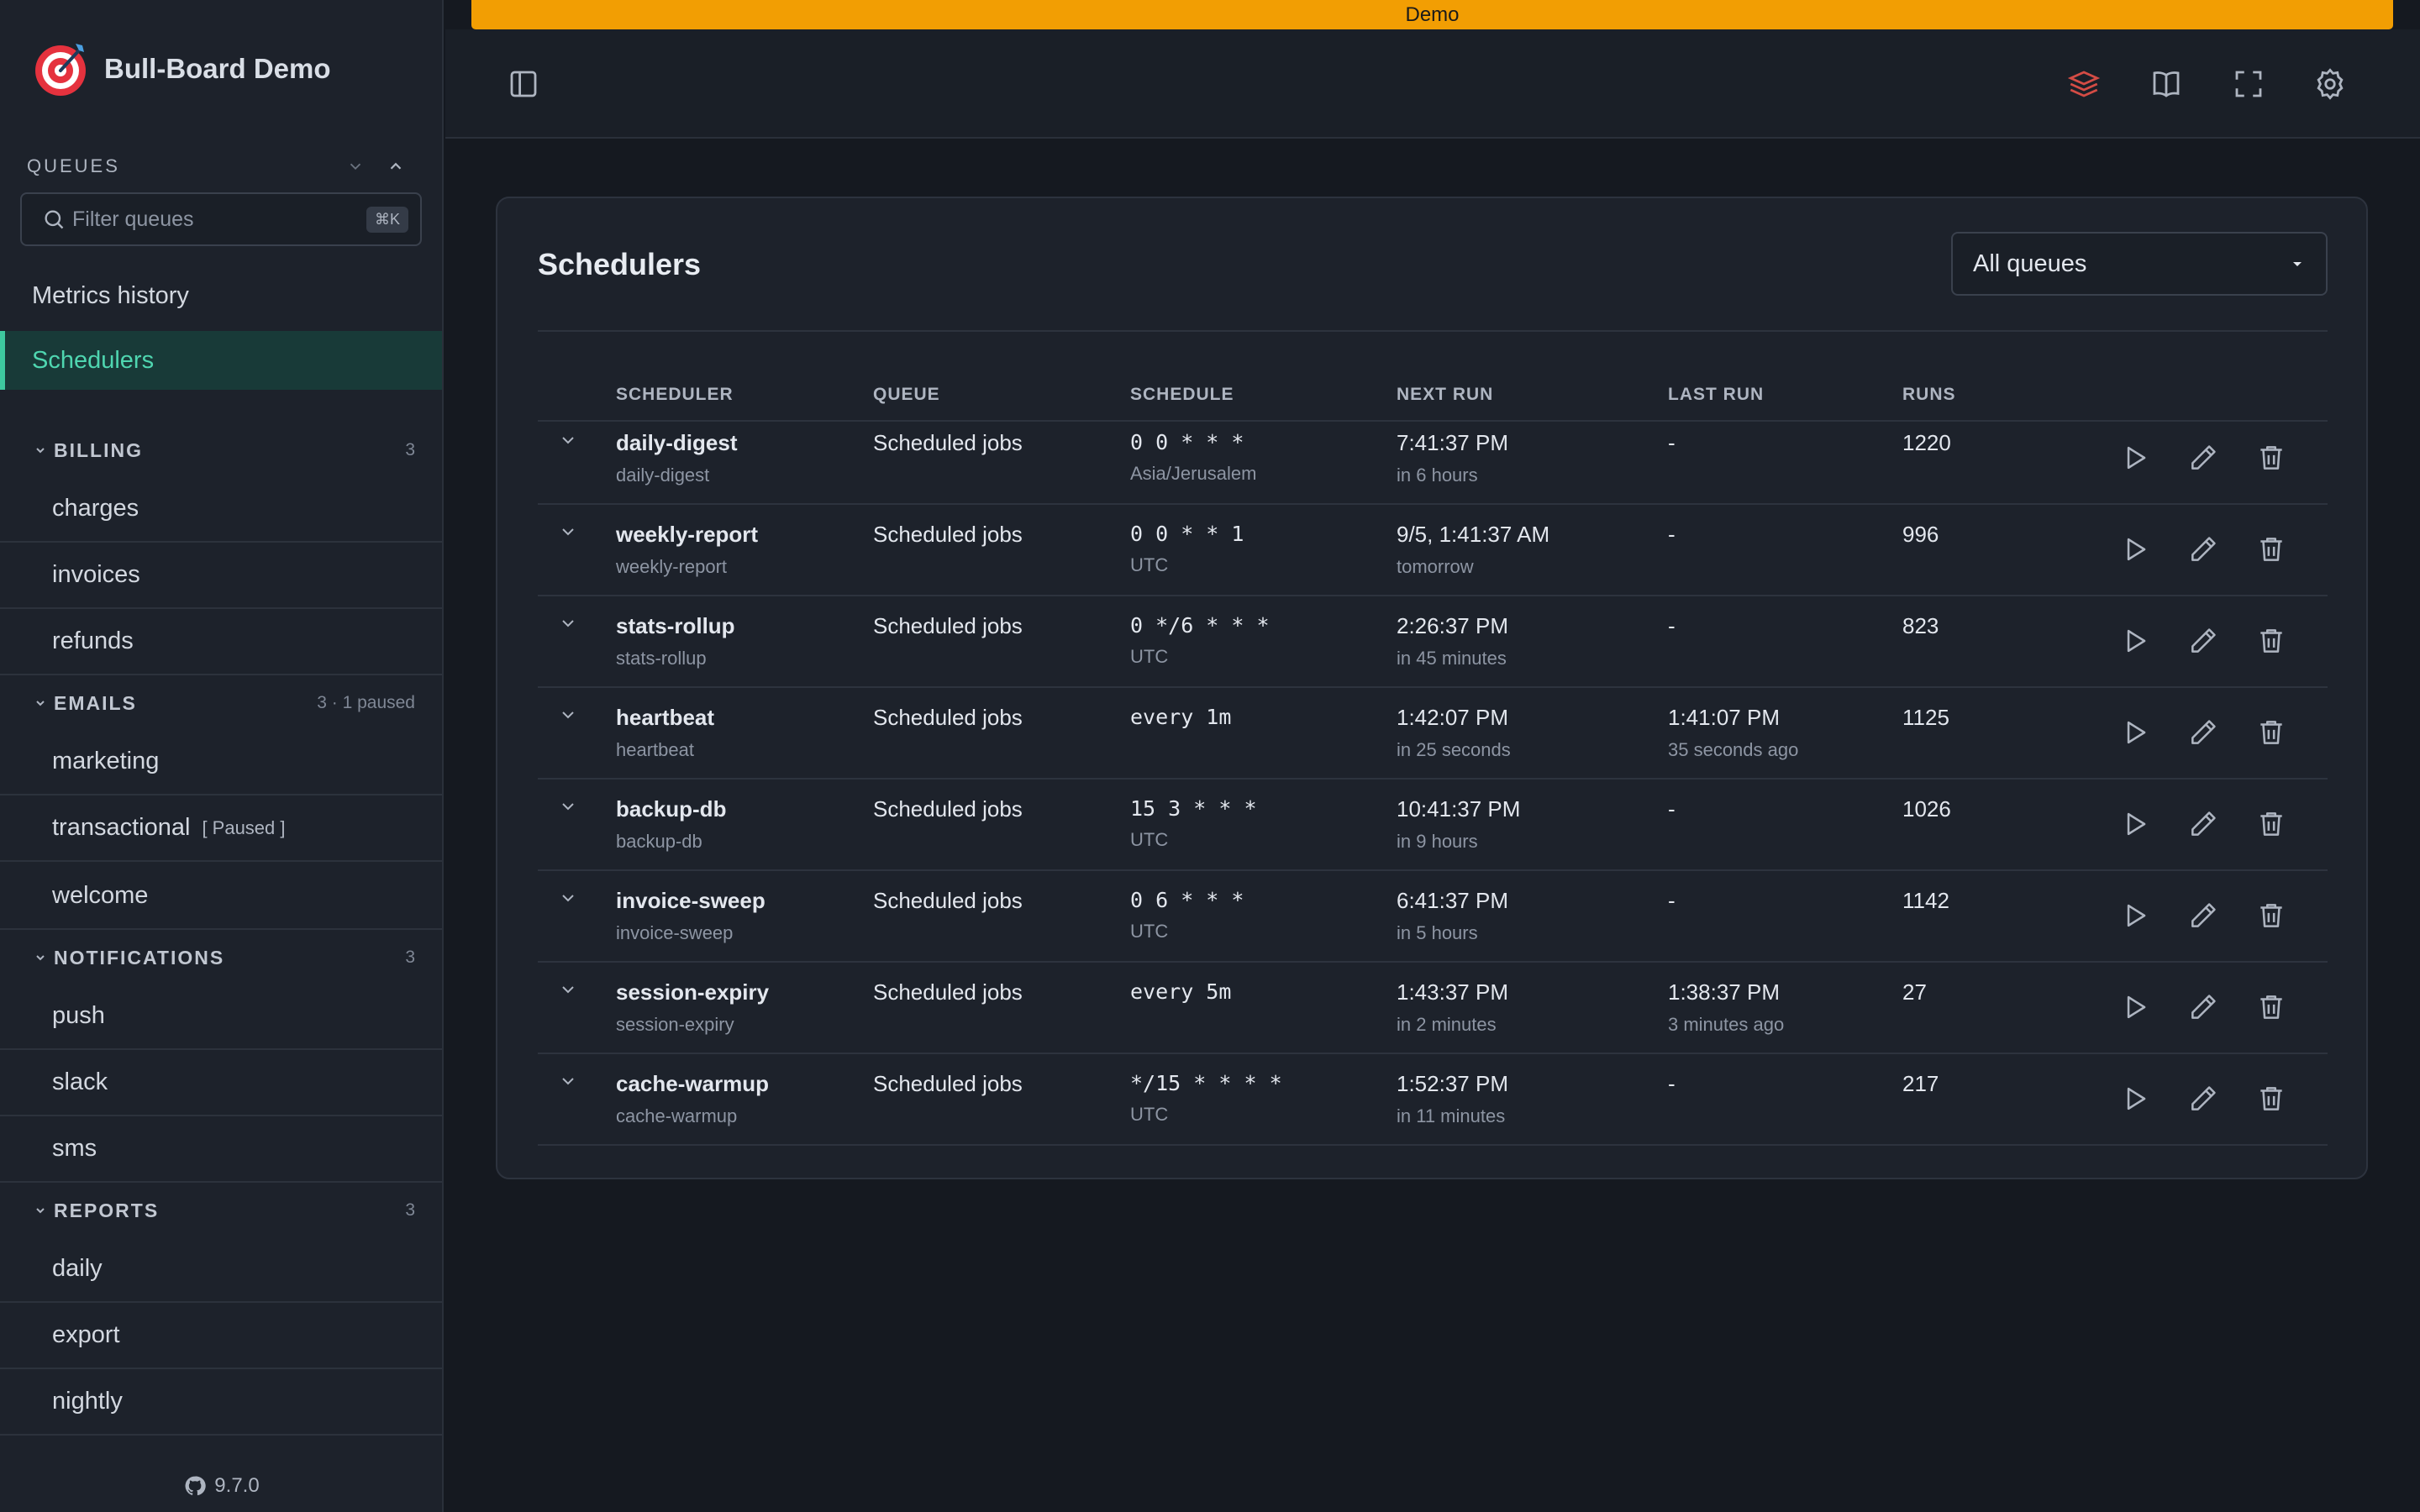  Describe the element at coordinates (221, 642) in the screenshot. I see `queue-item-refunds: refunds` at that location.